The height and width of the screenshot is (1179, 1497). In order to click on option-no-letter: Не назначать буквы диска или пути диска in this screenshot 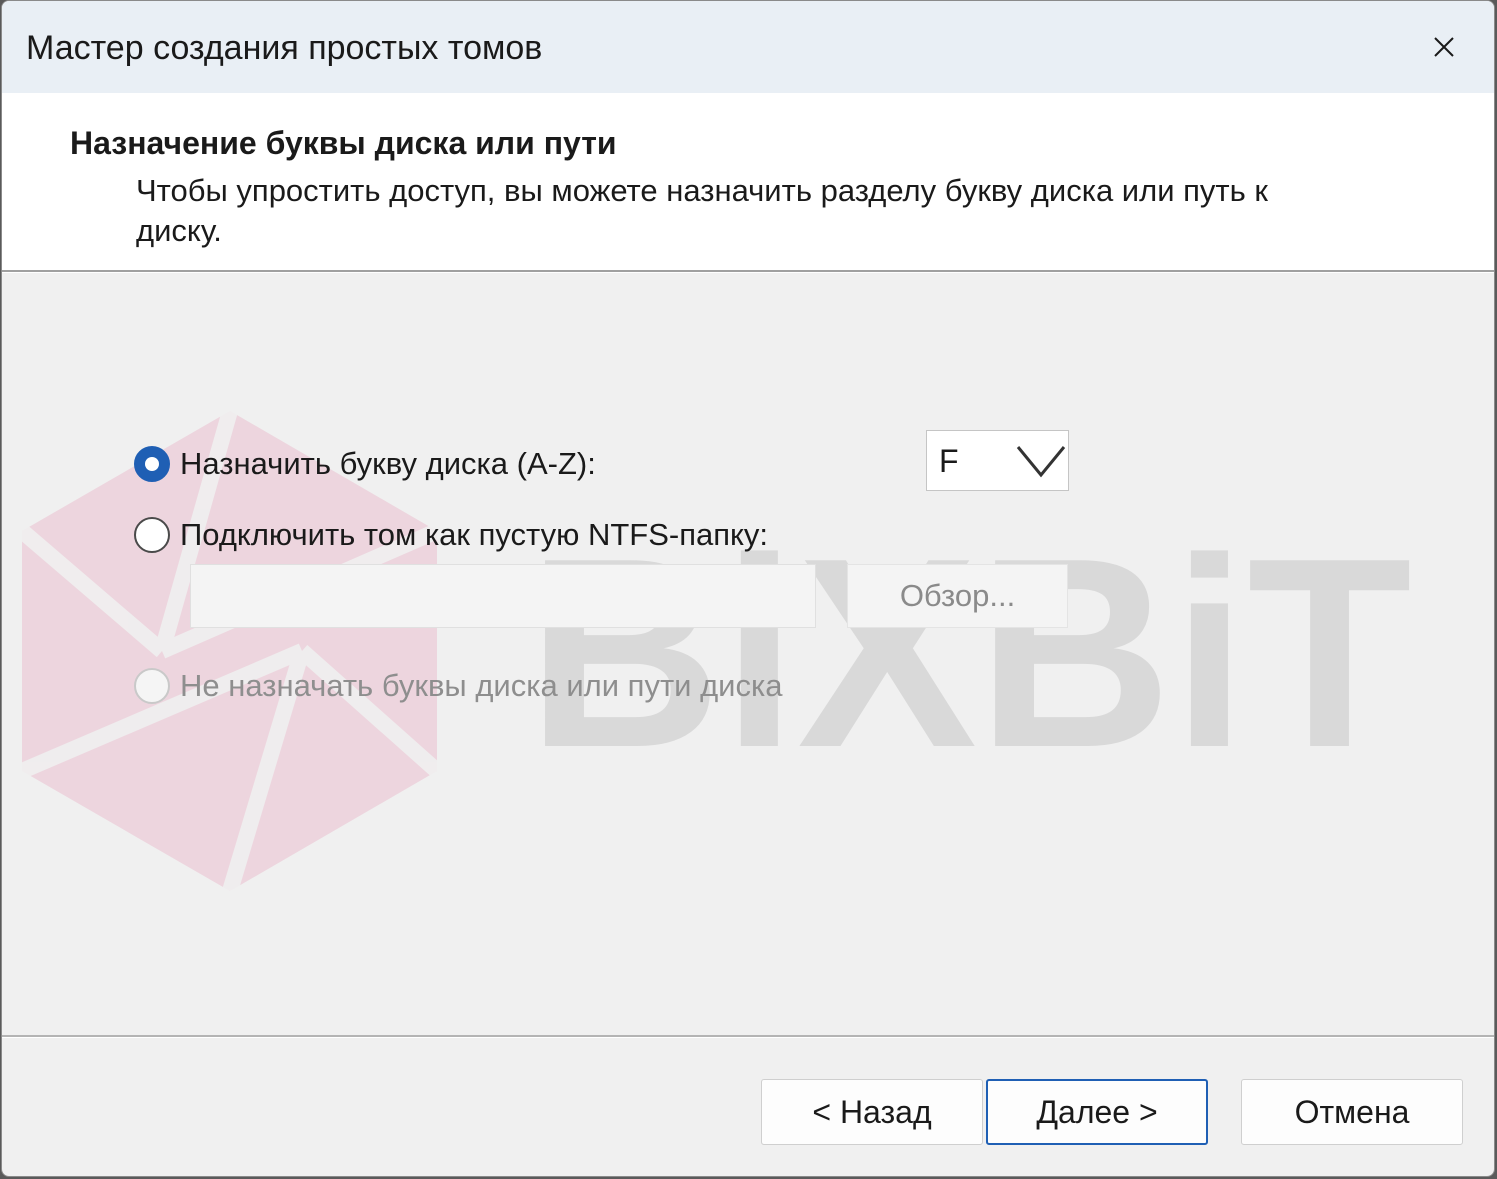, I will do `click(458, 686)`.